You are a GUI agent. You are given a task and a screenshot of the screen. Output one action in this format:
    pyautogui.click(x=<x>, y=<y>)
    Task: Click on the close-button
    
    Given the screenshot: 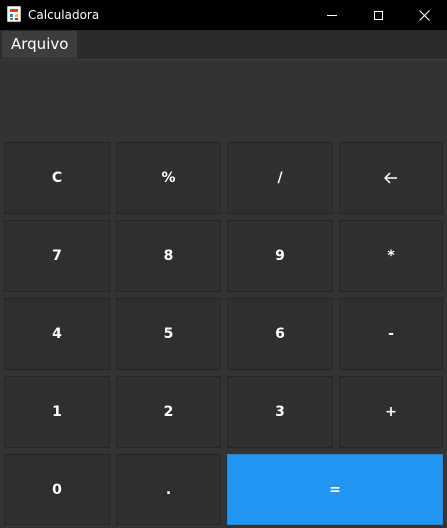 What is the action you would take?
    pyautogui.click(x=424, y=15)
    